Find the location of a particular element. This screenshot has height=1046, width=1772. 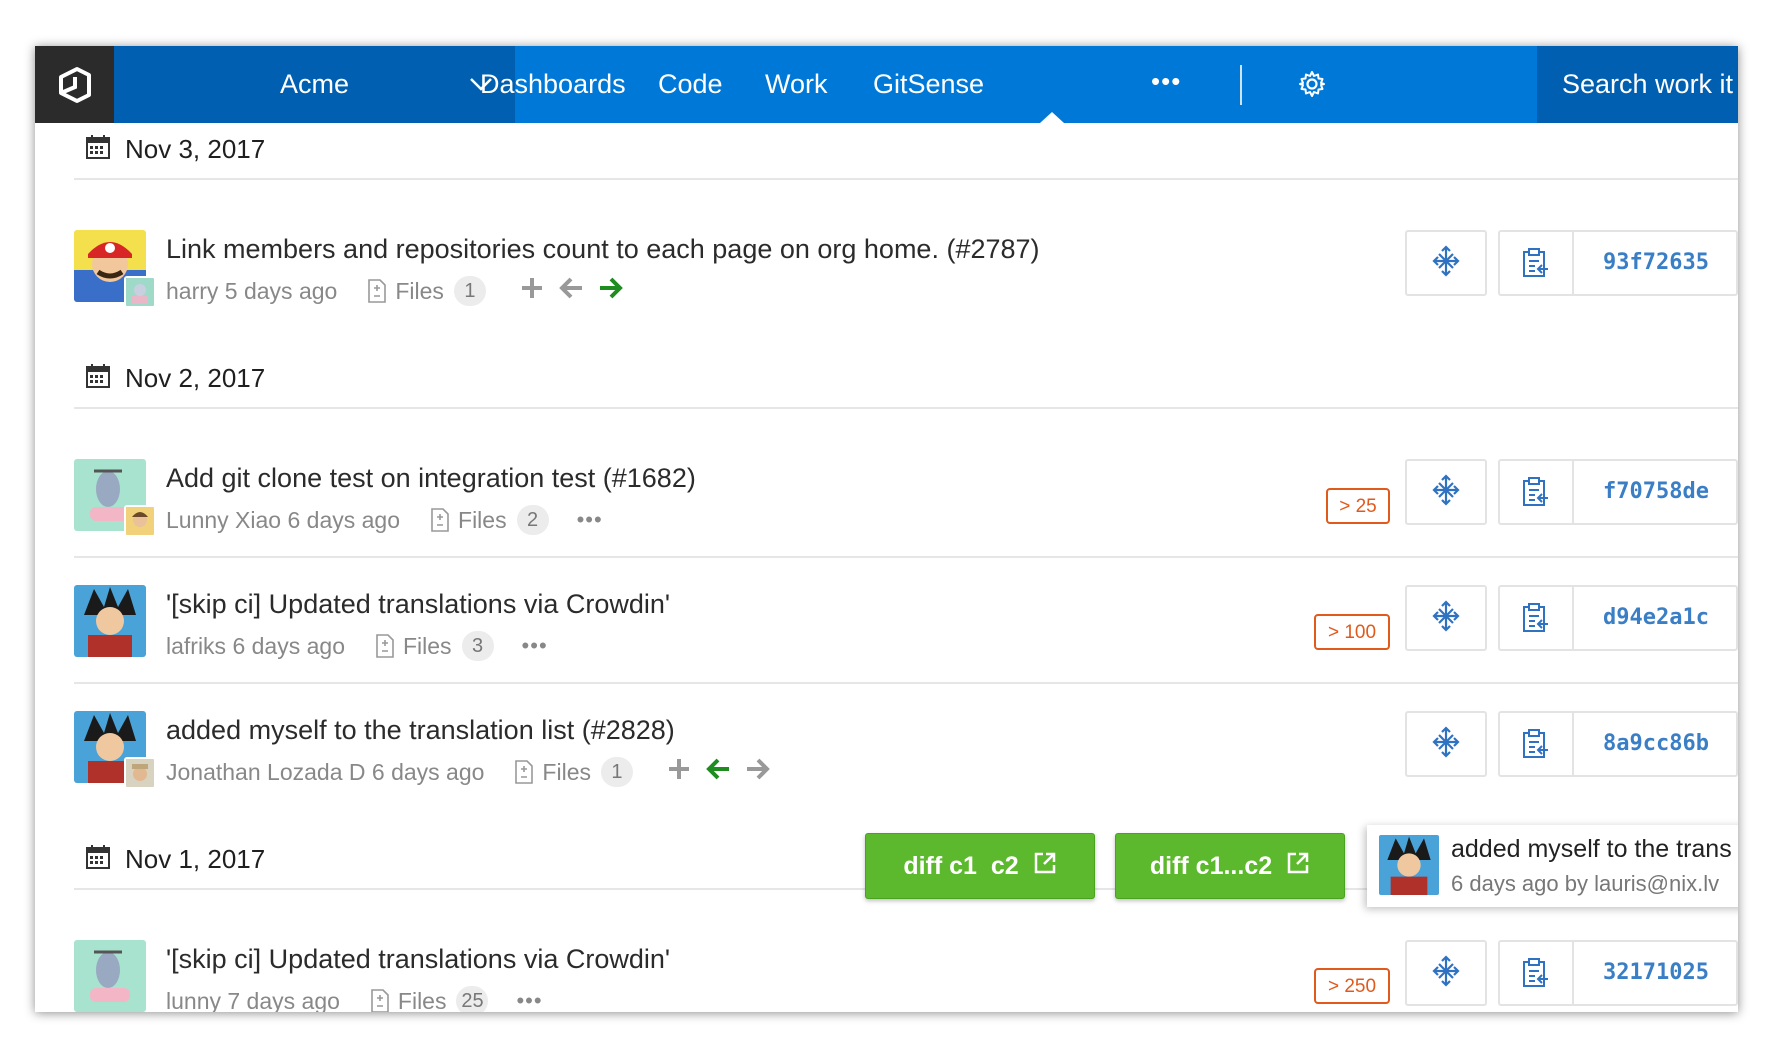

copy-sha-button: 93f72635 is located at coordinates (1618, 263).